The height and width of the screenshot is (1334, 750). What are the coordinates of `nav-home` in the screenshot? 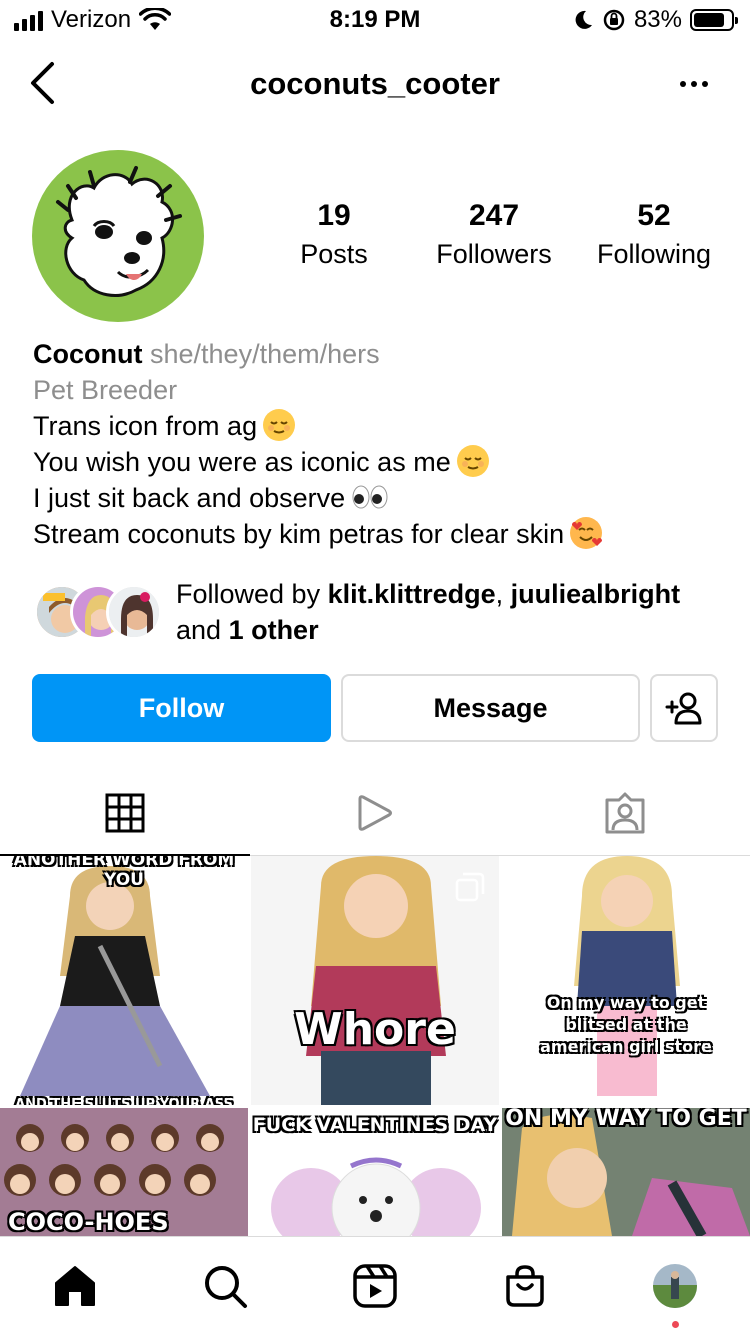 It's located at (75, 1285).